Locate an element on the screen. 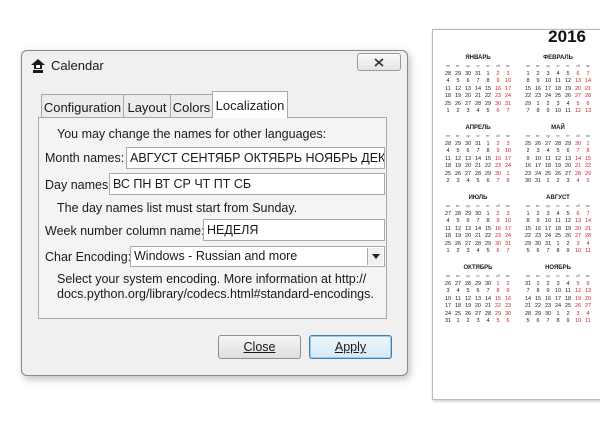 This screenshot has height=431, width=600. week-row: 11 12 13 14 15 16 17 is located at coordinates (478, 230).